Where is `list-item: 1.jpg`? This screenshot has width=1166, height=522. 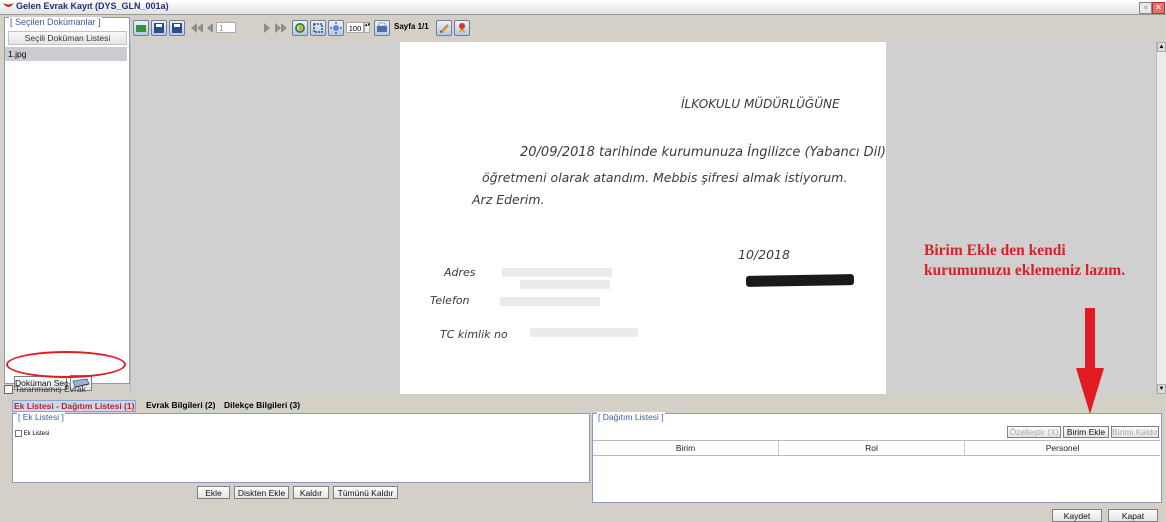
list-item: 1.jpg is located at coordinates (66, 54).